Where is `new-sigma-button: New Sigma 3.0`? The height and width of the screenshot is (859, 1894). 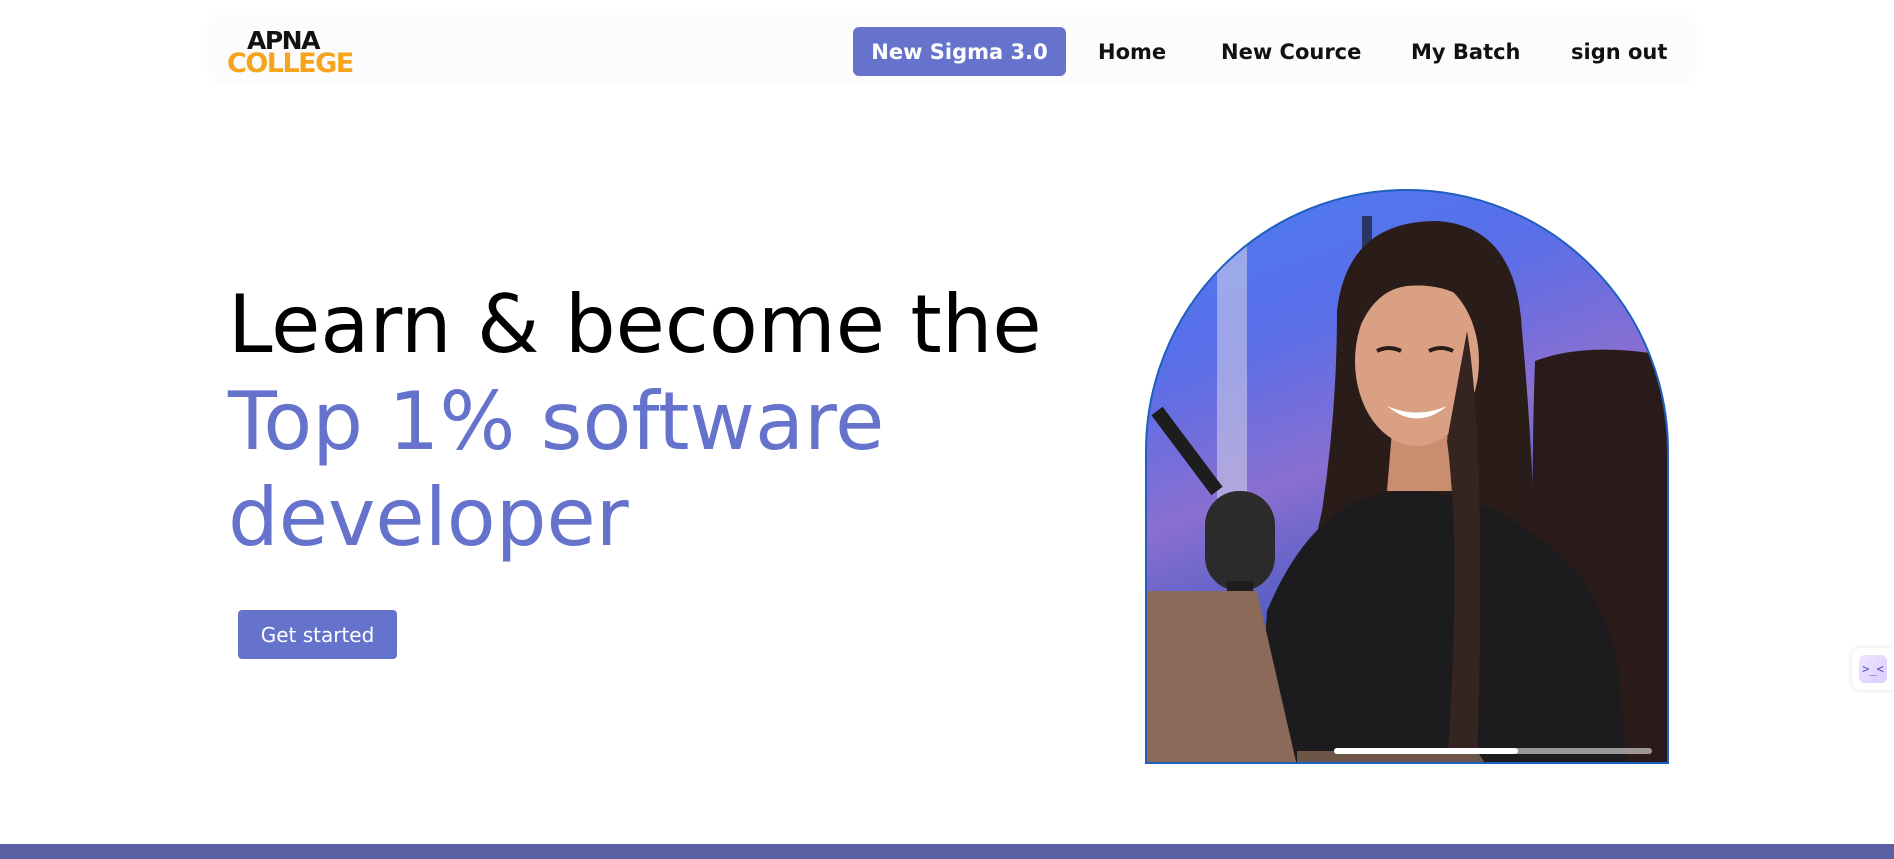
new-sigma-button: New Sigma 3.0 is located at coordinates (959, 51).